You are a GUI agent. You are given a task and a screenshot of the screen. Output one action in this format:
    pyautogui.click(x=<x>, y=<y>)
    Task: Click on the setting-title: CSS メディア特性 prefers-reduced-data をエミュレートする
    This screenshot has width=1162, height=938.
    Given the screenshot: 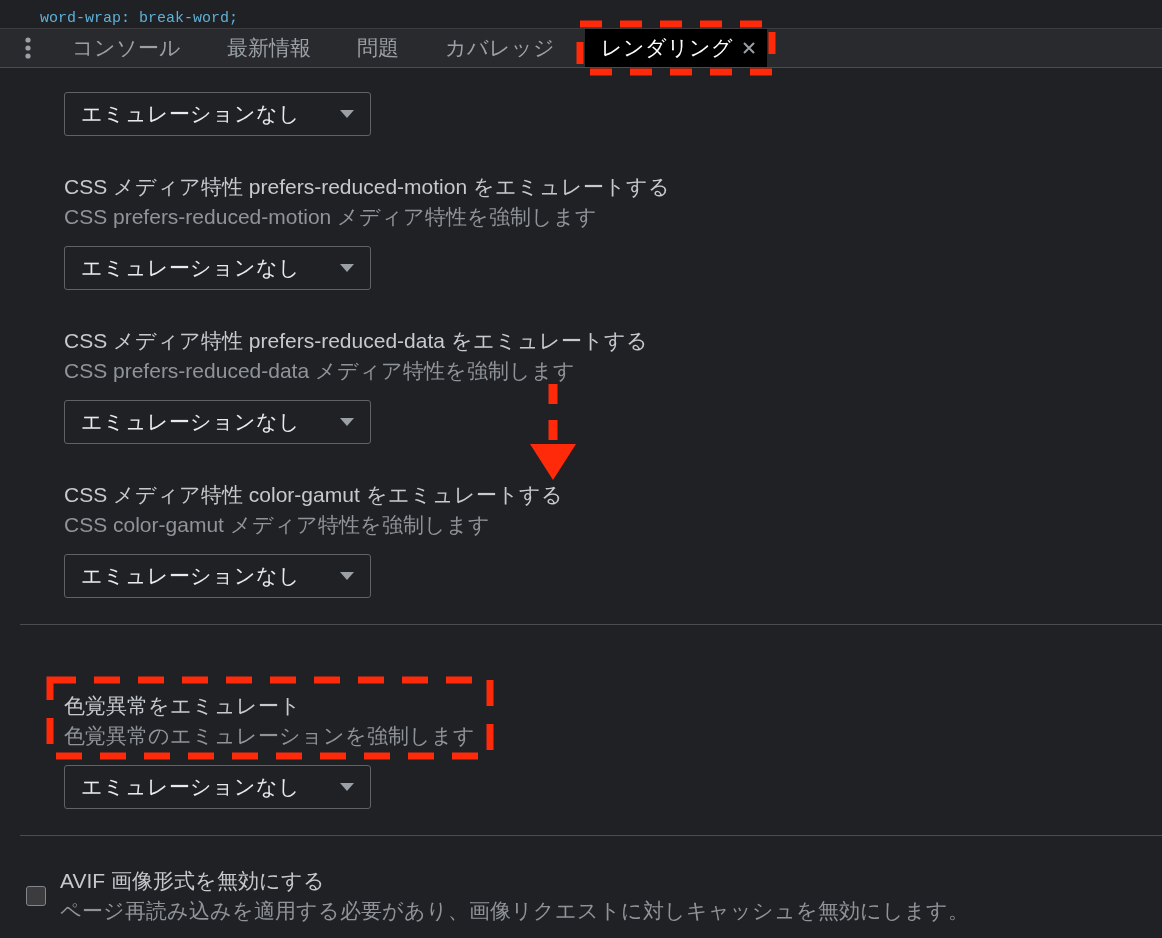 What is the action you would take?
    pyautogui.click(x=356, y=341)
    